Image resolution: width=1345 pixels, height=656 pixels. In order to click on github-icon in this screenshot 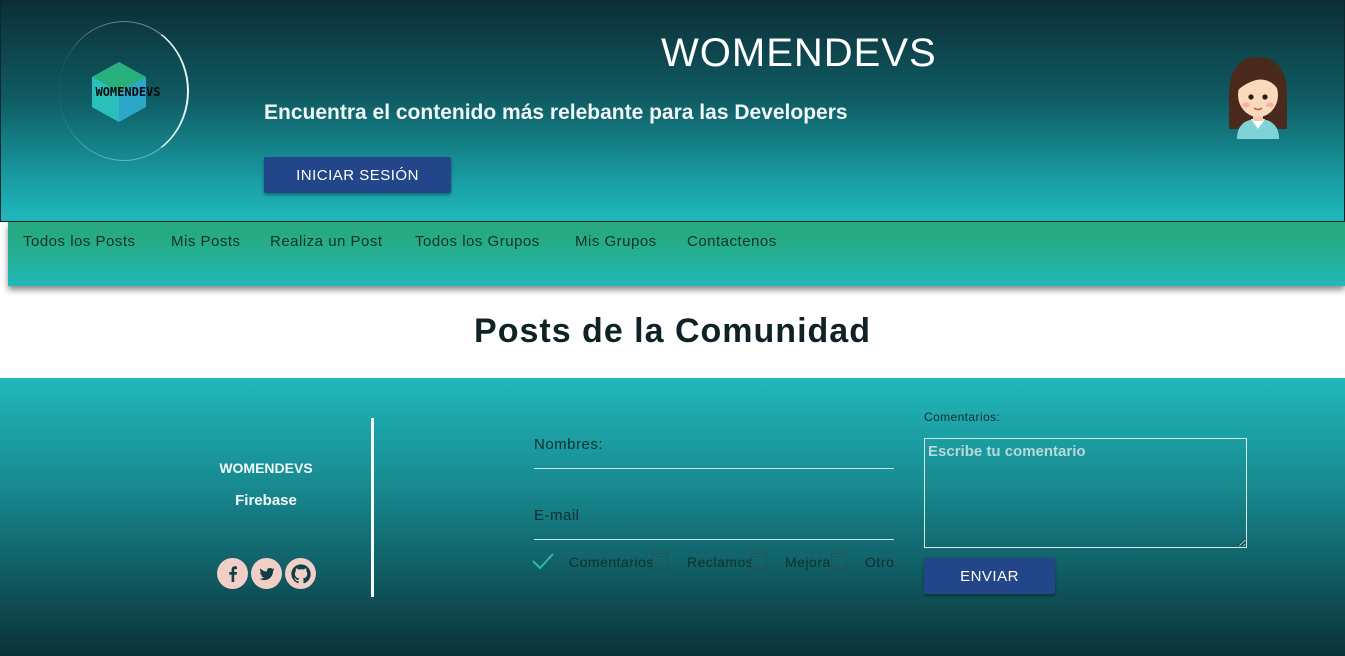, I will do `click(300, 573)`.